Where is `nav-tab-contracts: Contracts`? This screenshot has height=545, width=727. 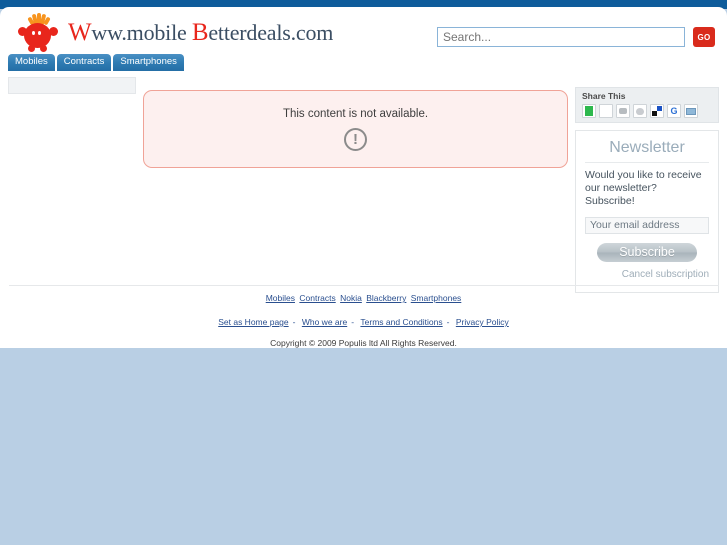
nav-tab-contracts: Contracts is located at coordinates (84, 62).